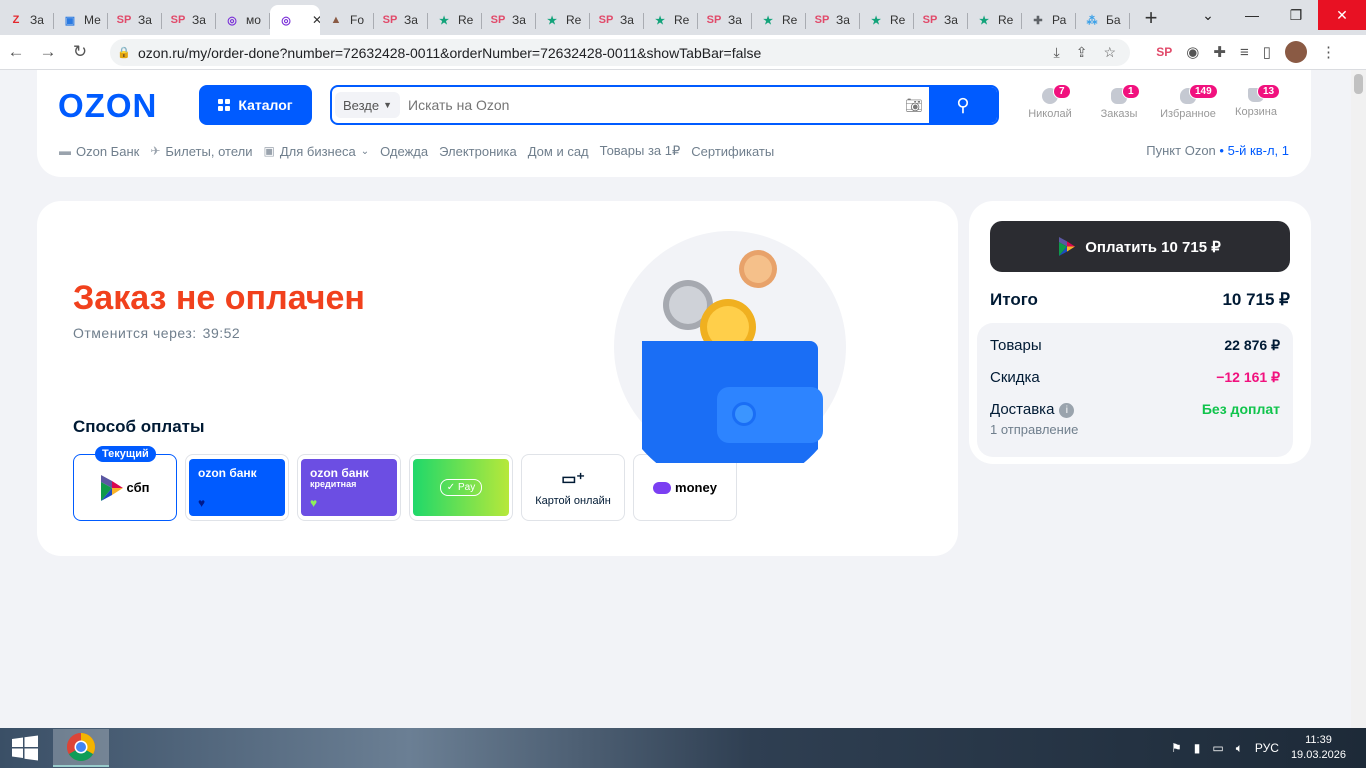  I want to click on cart-link: 13 Корзина, so click(1256, 101).